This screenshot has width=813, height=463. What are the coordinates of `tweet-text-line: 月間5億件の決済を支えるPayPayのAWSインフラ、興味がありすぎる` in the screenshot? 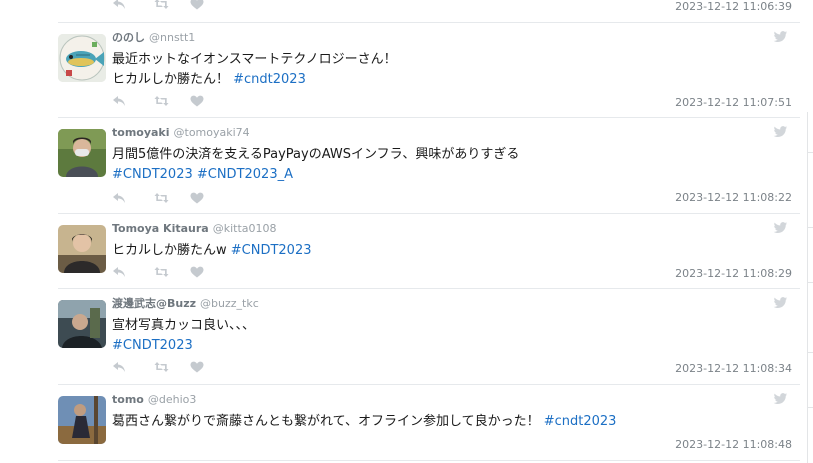 It's located at (315, 155).